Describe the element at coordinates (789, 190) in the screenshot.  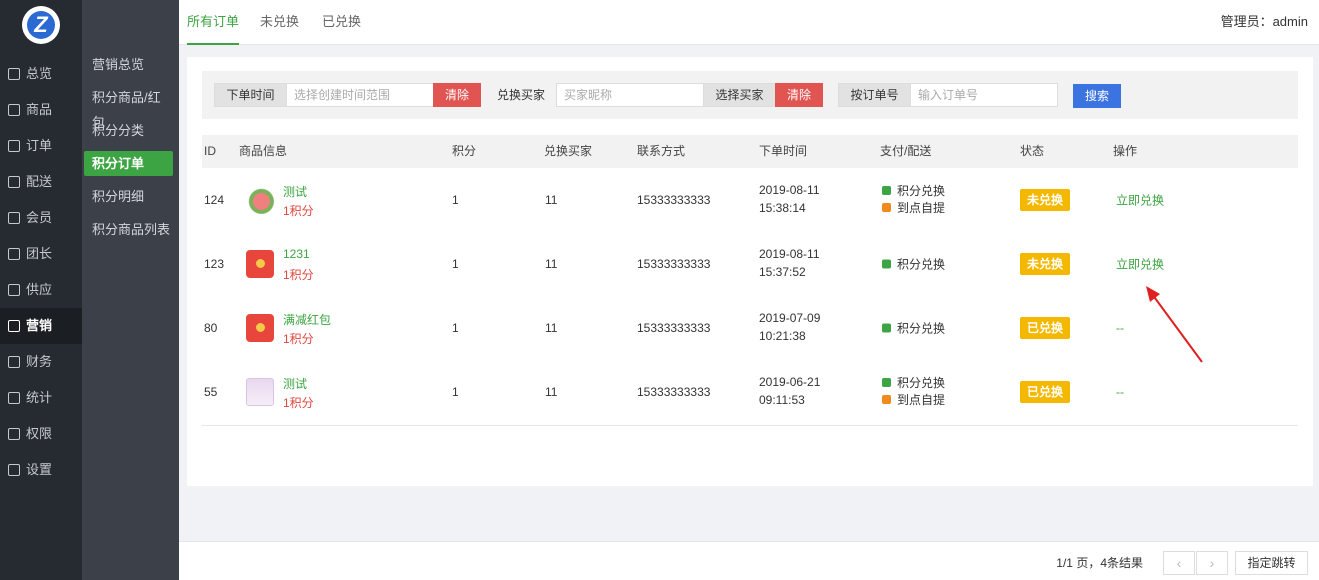
I see `row-date: 2019-08-11` at that location.